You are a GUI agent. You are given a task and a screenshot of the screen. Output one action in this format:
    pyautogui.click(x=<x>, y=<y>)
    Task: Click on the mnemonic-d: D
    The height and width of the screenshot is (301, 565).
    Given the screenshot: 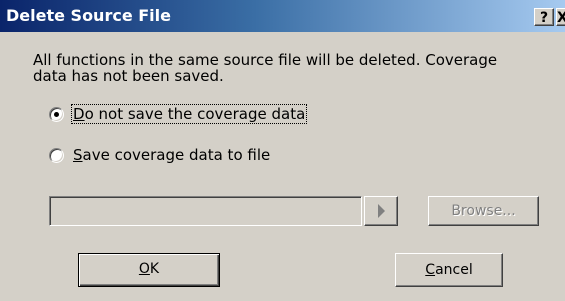 What is the action you would take?
    pyautogui.click(x=79, y=114)
    